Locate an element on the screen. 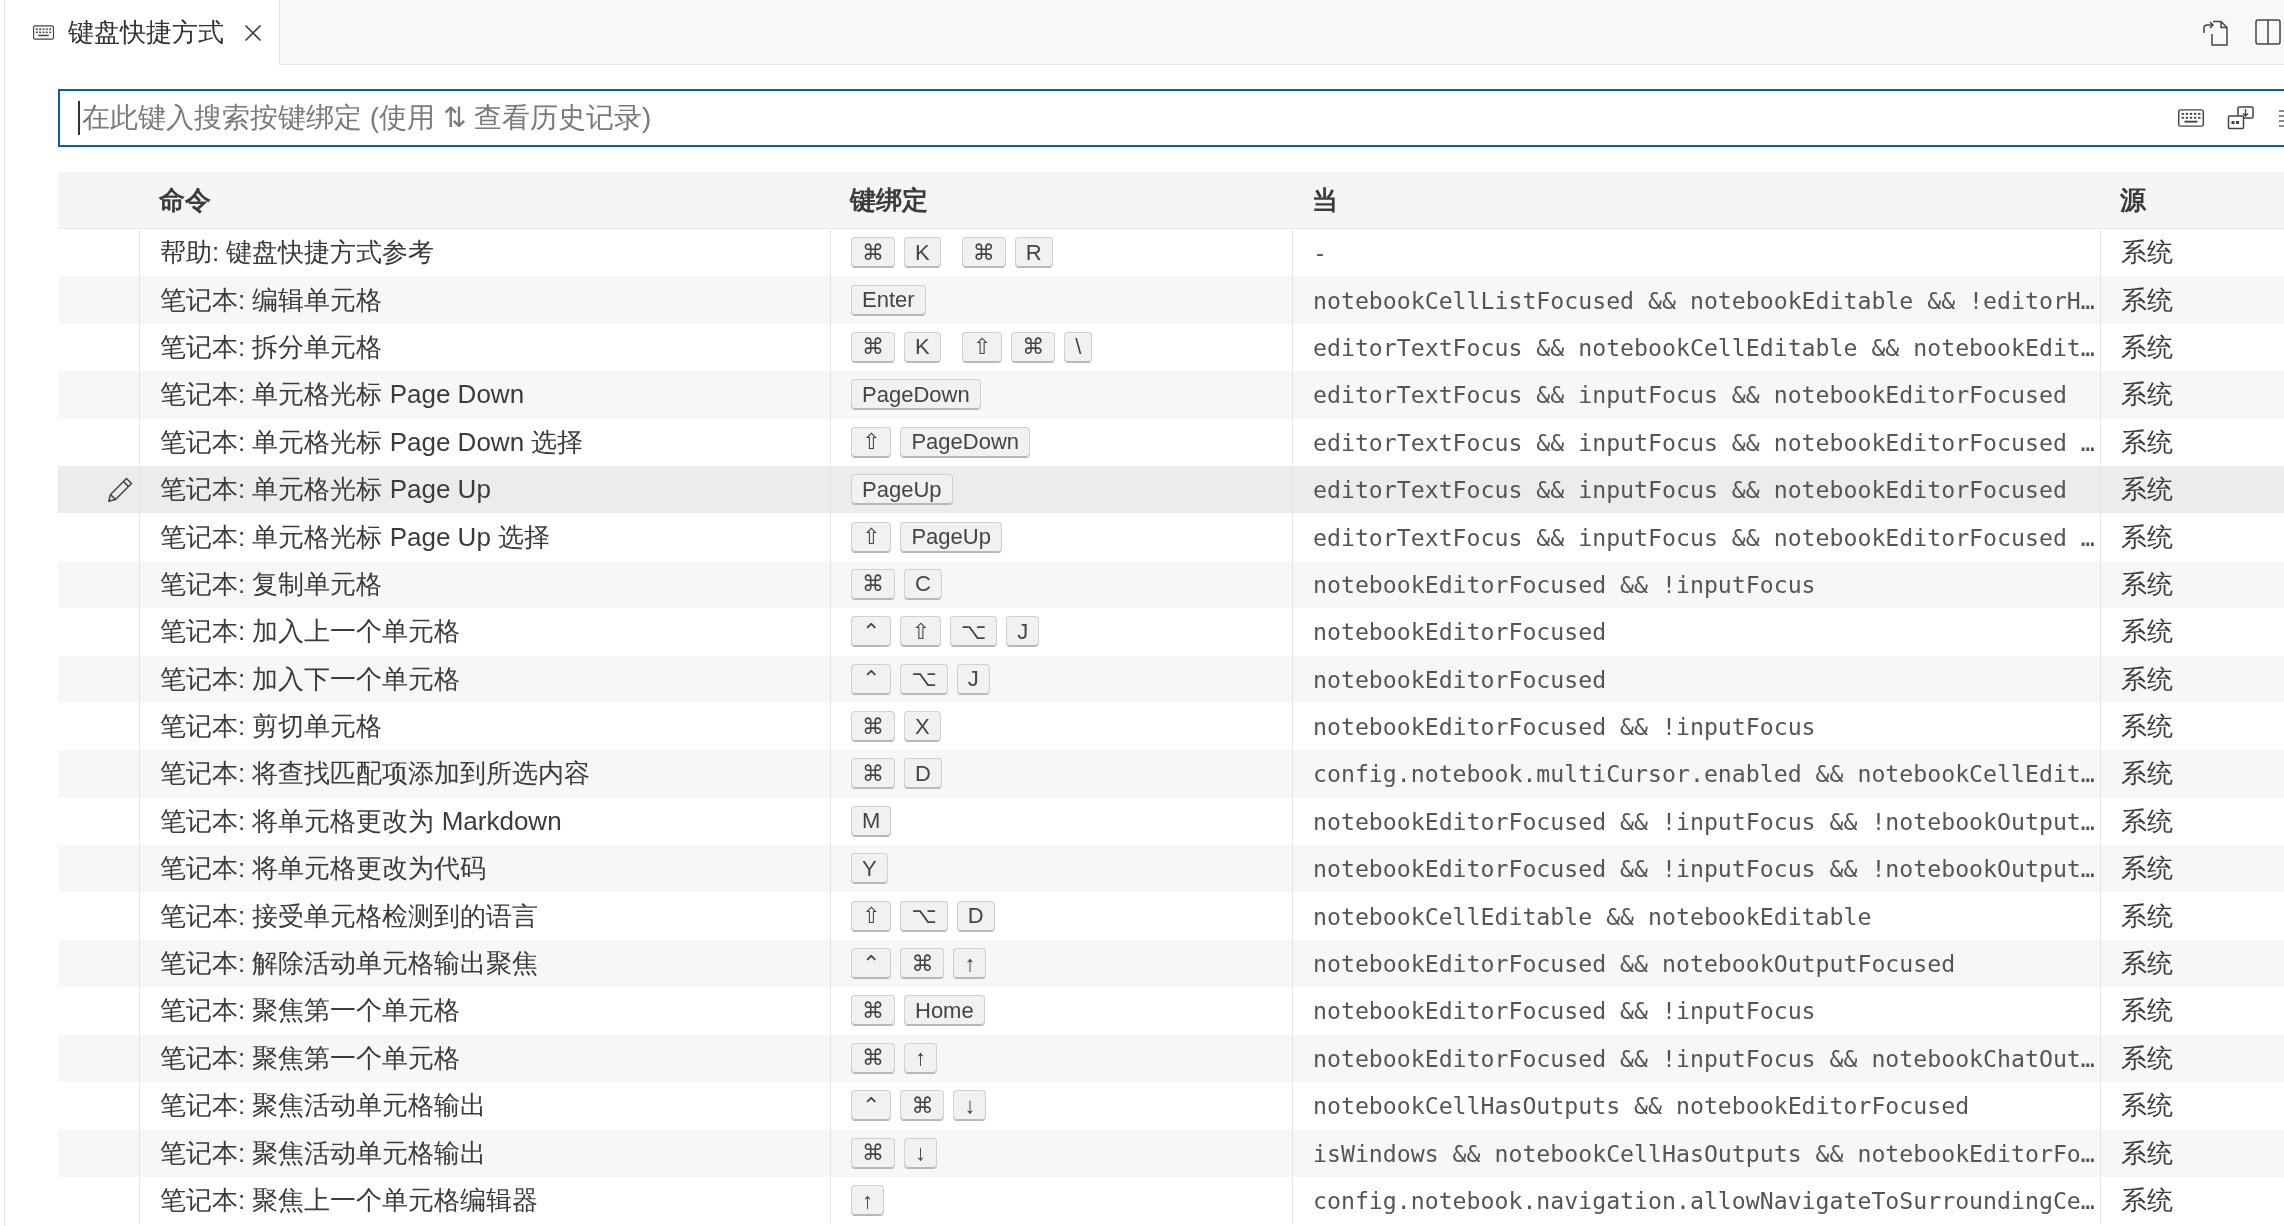  split-editor-icon is located at coordinates (2268, 32).